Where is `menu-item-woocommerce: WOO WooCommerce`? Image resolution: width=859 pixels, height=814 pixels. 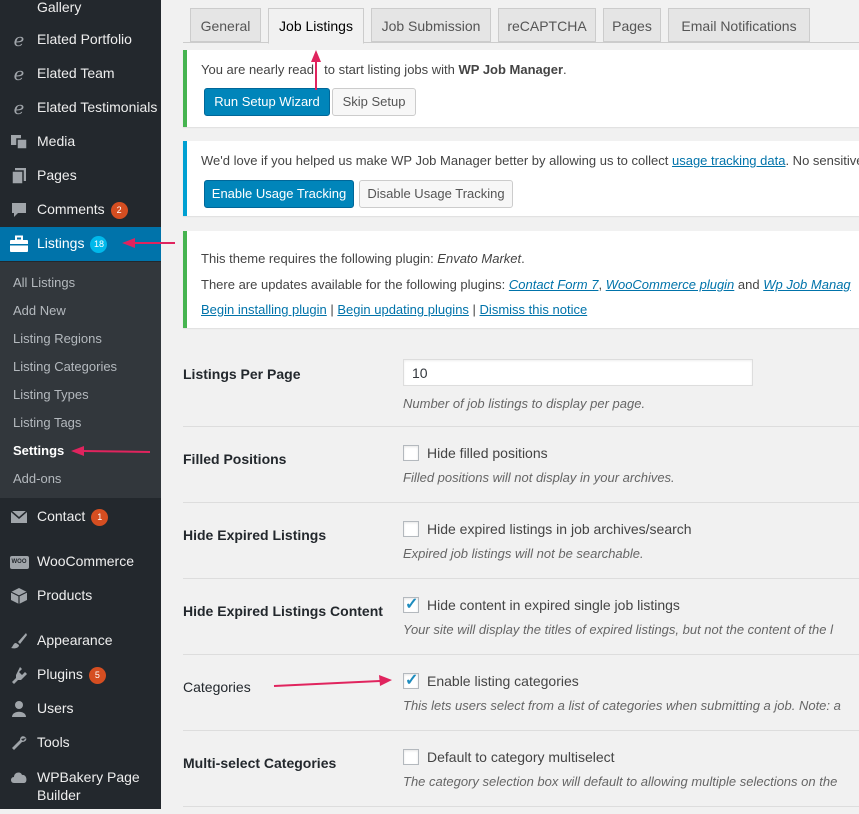 menu-item-woocommerce: WOO WooCommerce is located at coordinates (80, 562).